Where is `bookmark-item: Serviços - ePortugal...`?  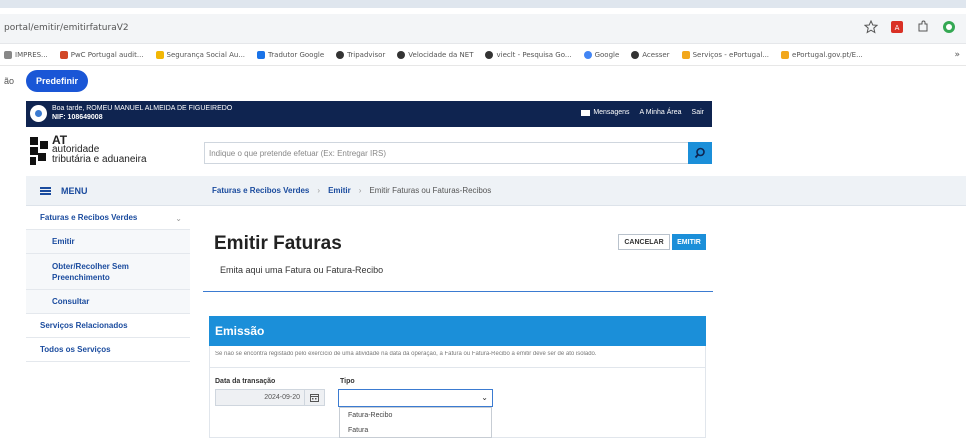
bookmark-item: Serviços - ePortugal... is located at coordinates (725, 54).